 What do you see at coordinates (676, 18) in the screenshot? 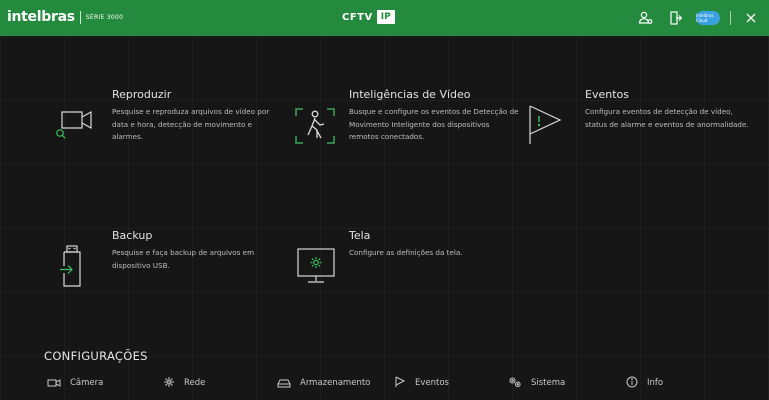
I see `logout-icon` at bounding box center [676, 18].